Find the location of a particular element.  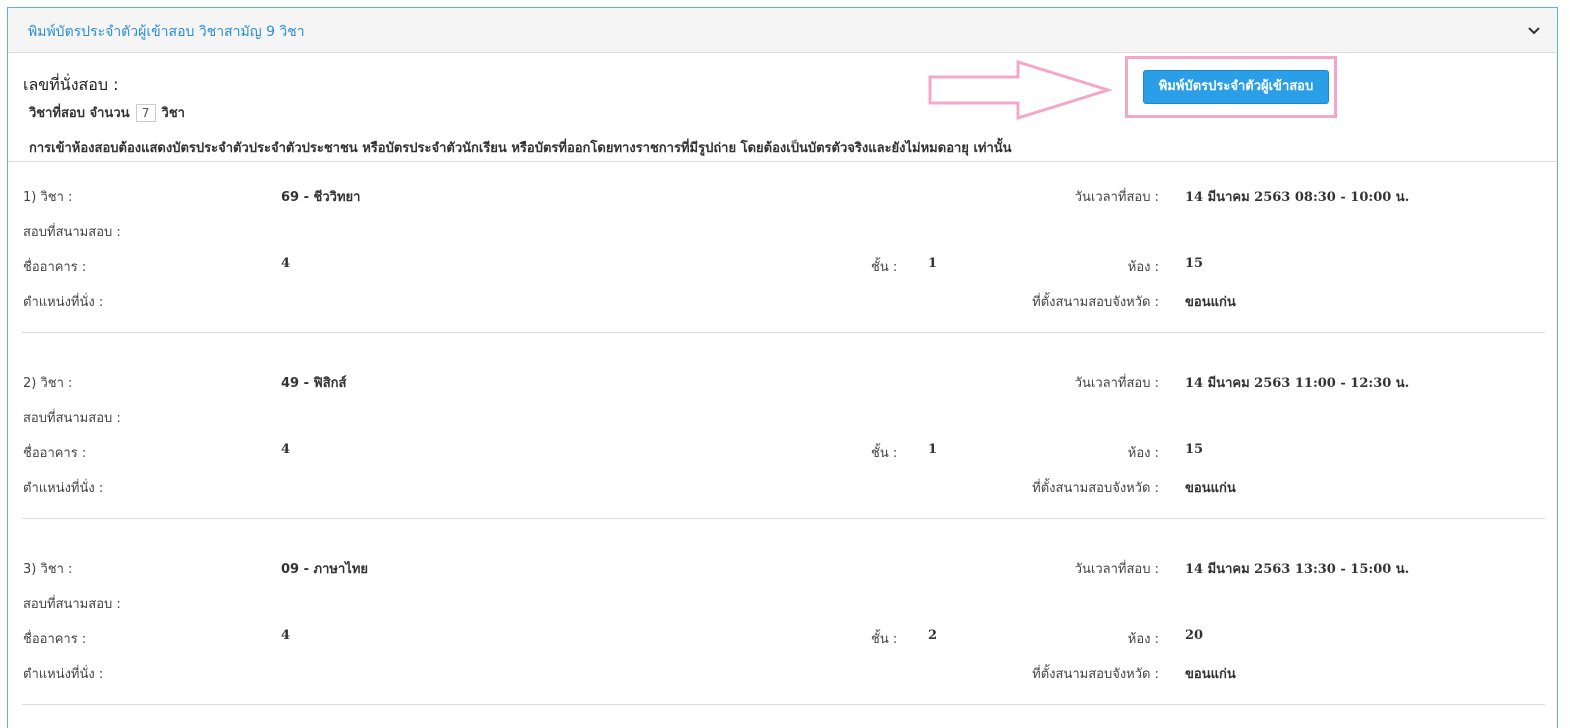

datetime-value: 14 มีนาคม 2563 08:30 - 10:00 น. is located at coordinates (1297, 197).